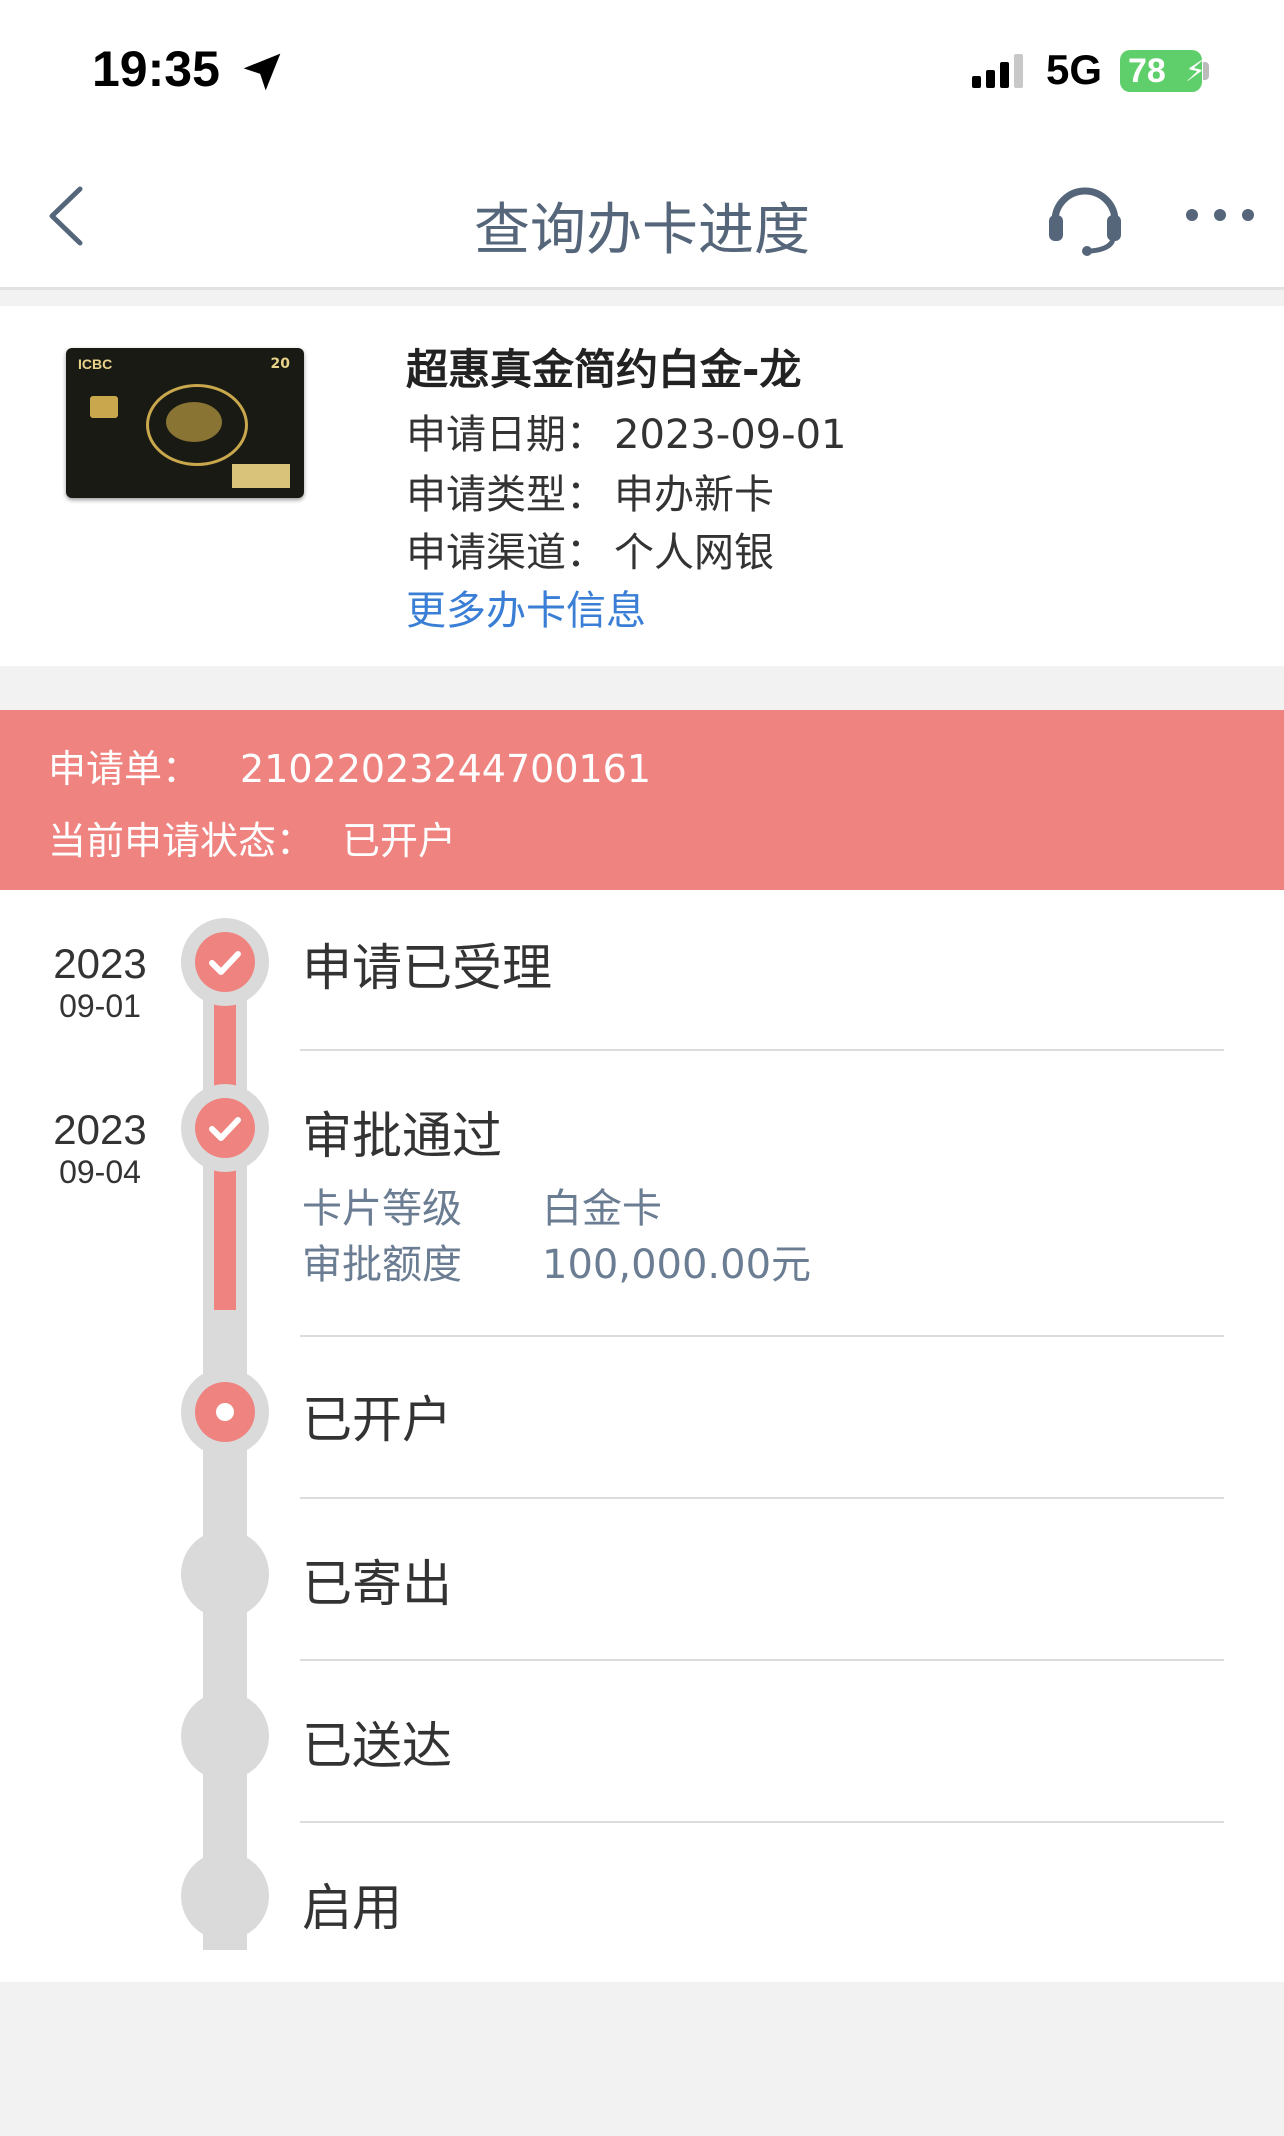  I want to click on step-label: 启用, so click(352, 1908).